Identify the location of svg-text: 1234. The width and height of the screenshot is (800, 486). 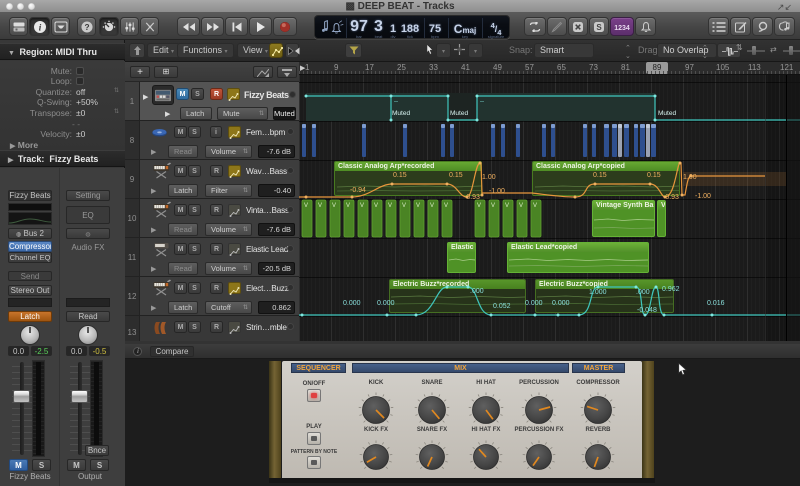
(622, 28).